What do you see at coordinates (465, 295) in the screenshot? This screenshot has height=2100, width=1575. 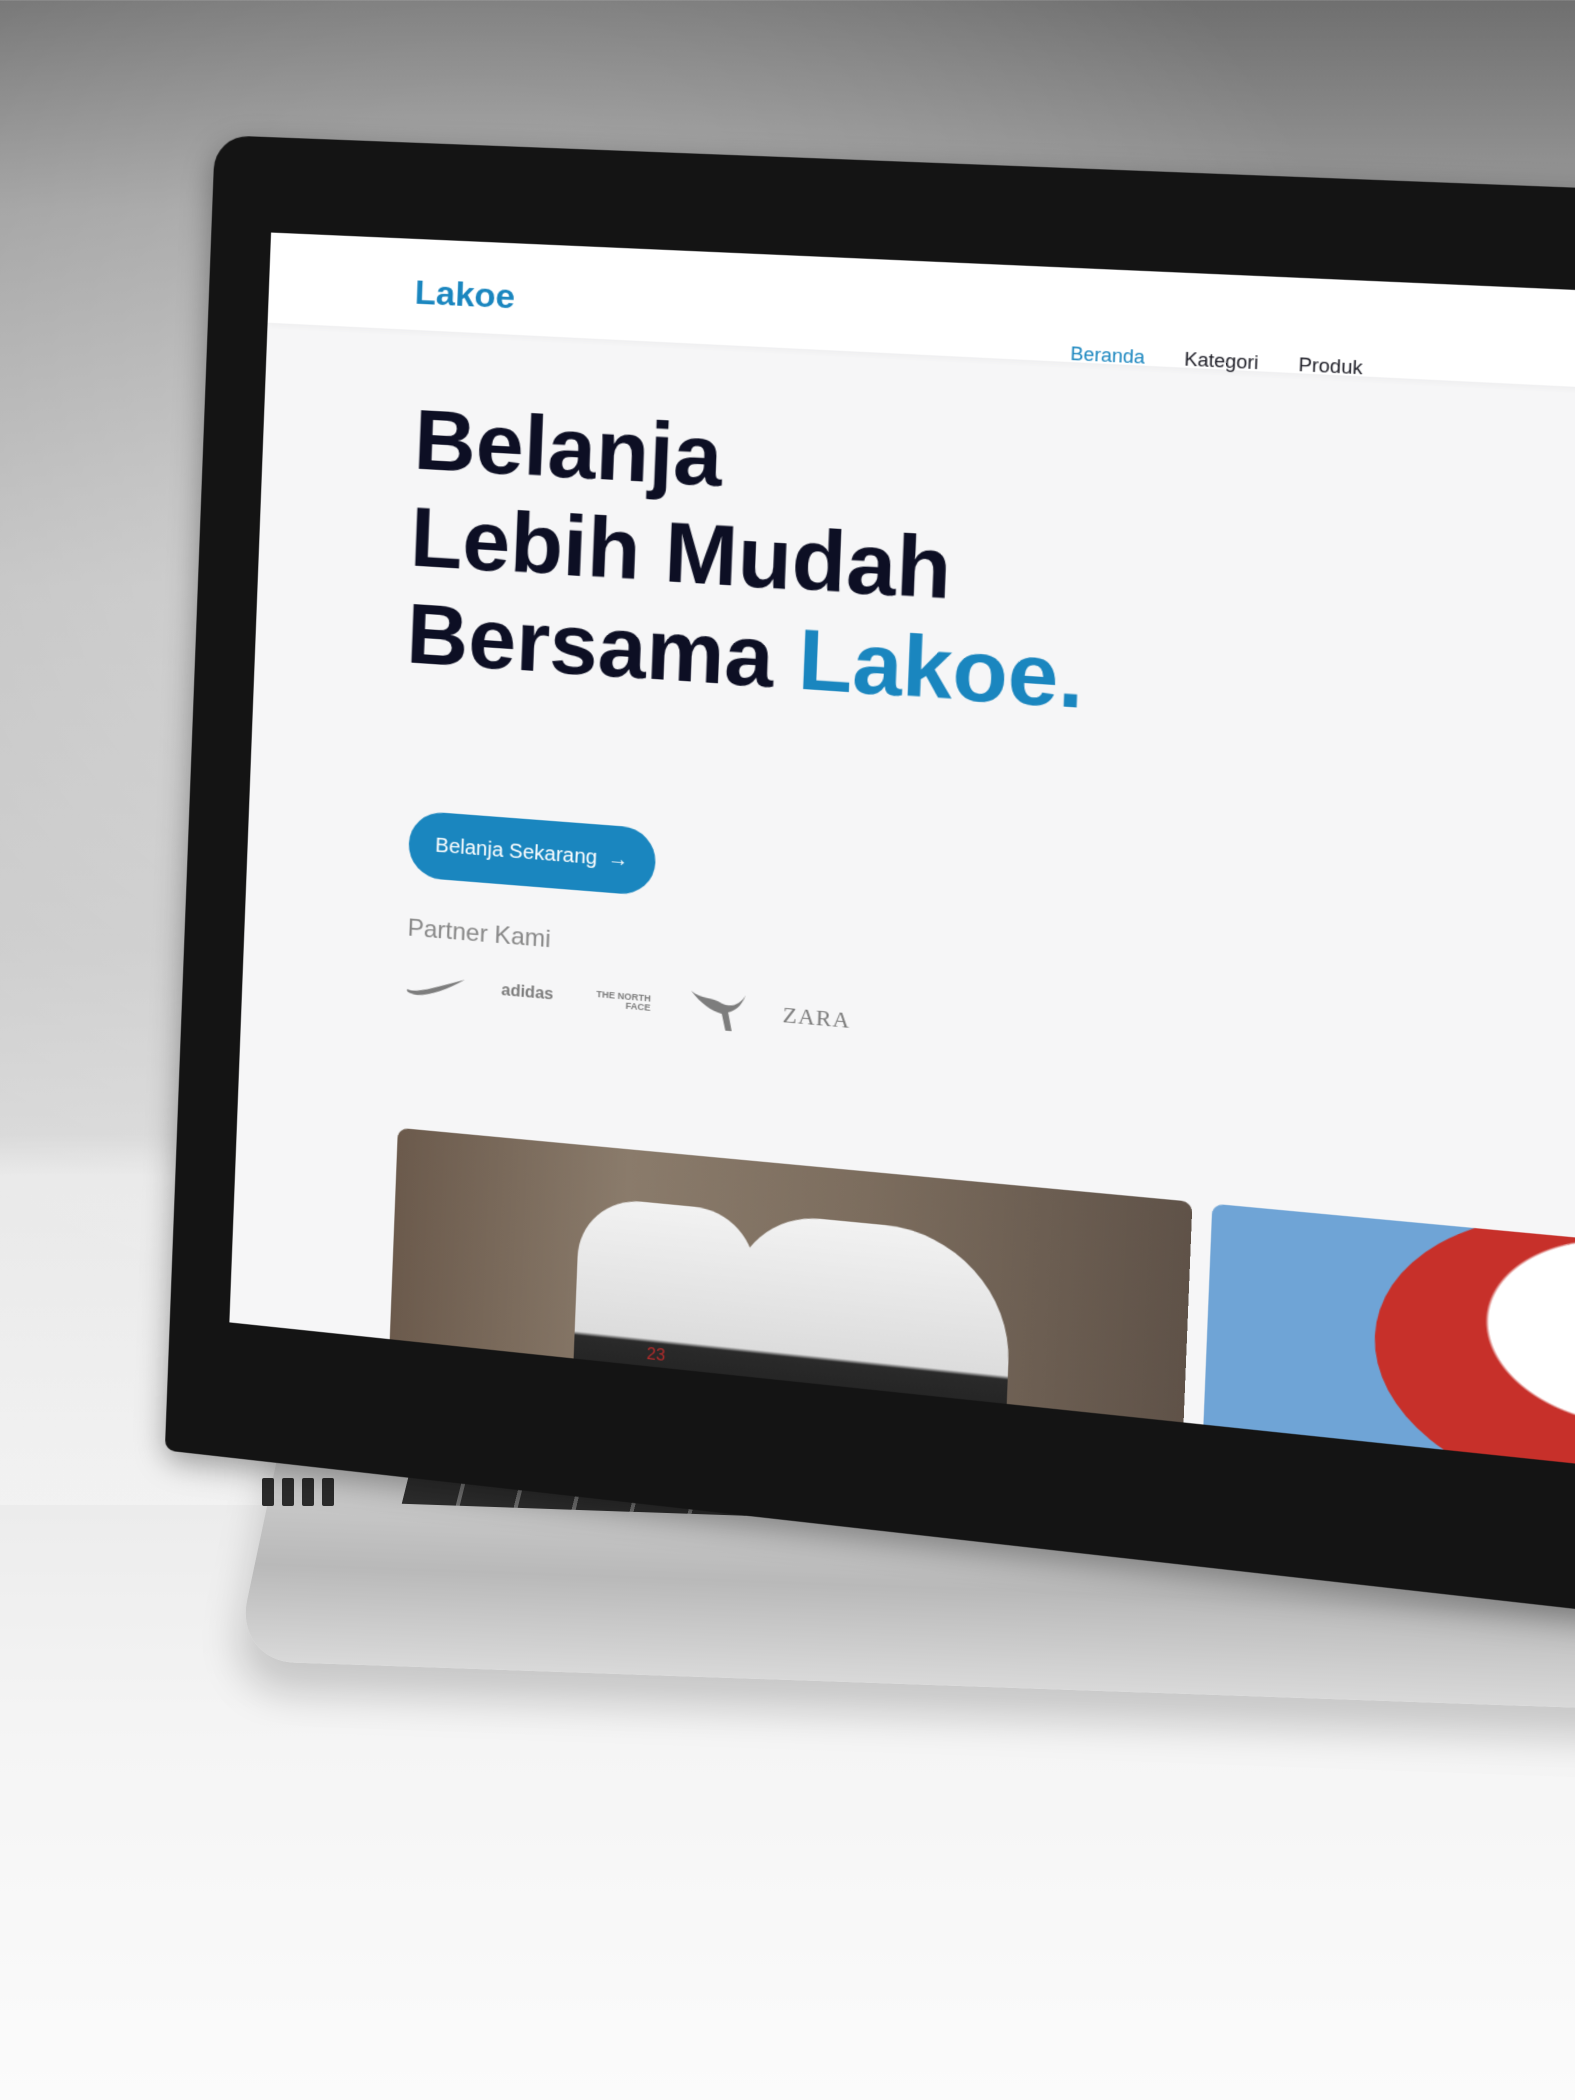 I see `site-logo: Lakoe` at bounding box center [465, 295].